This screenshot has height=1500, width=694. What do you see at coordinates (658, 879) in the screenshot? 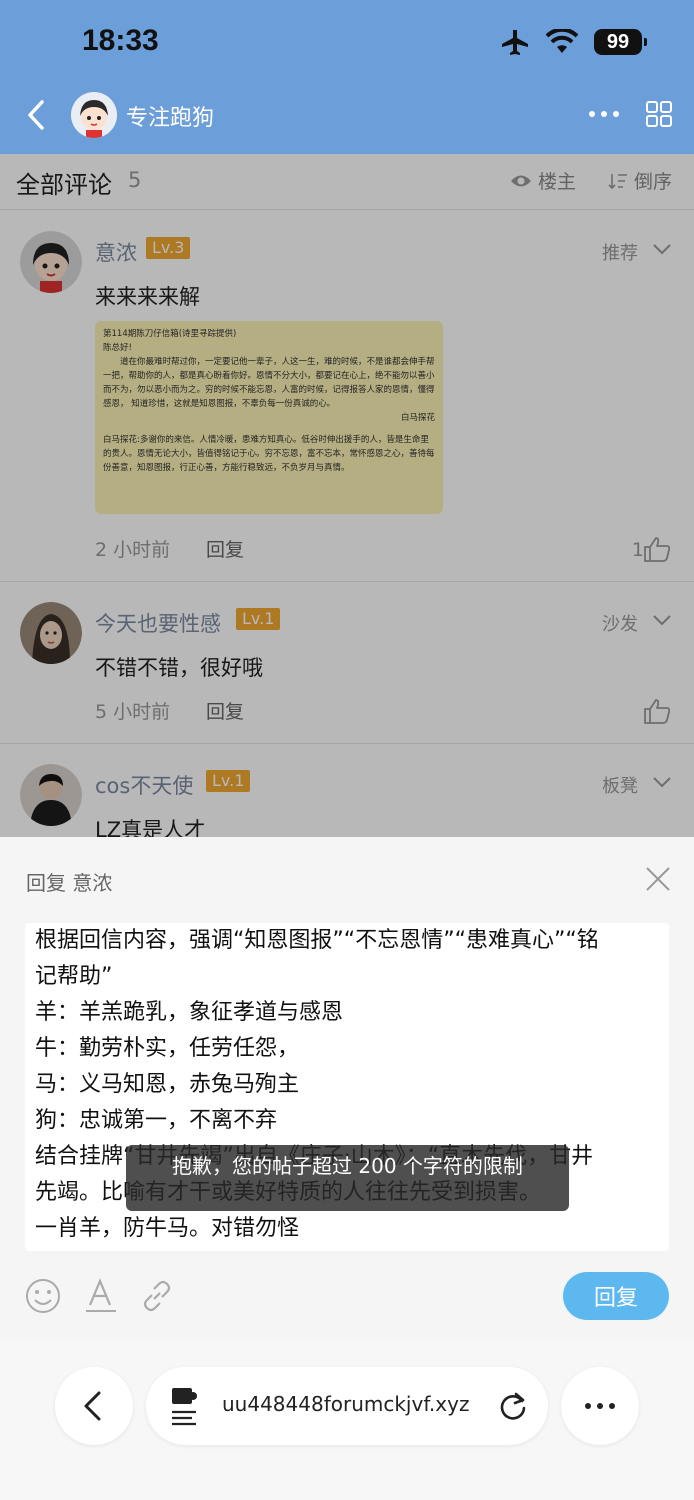
I see `close-icon` at bounding box center [658, 879].